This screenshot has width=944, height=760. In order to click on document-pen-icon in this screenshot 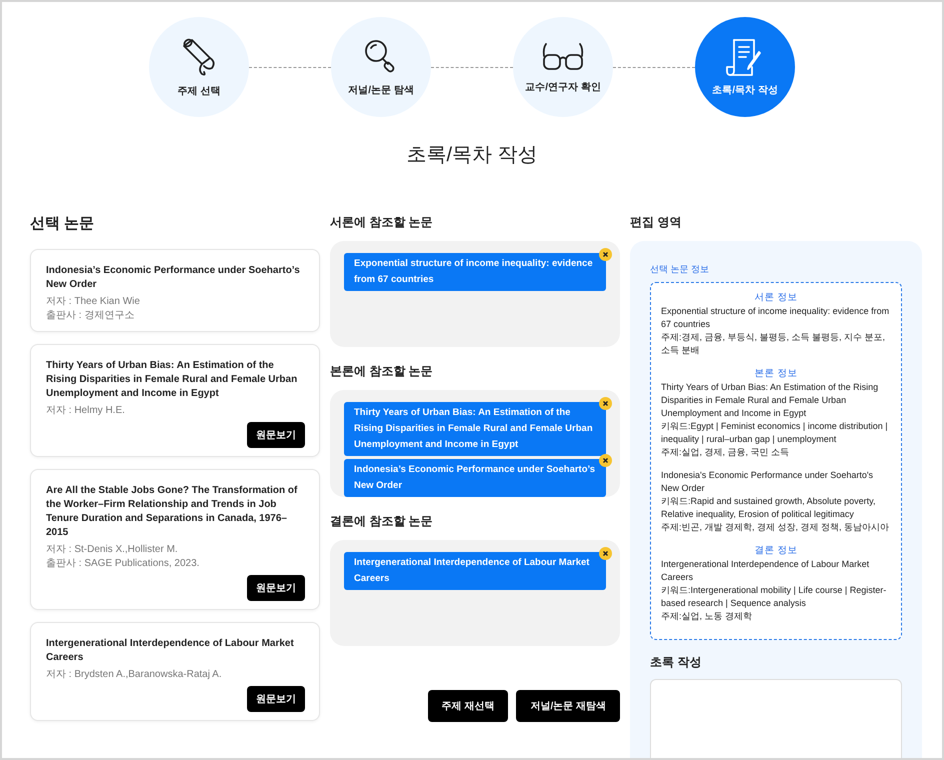, I will do `click(745, 57)`.